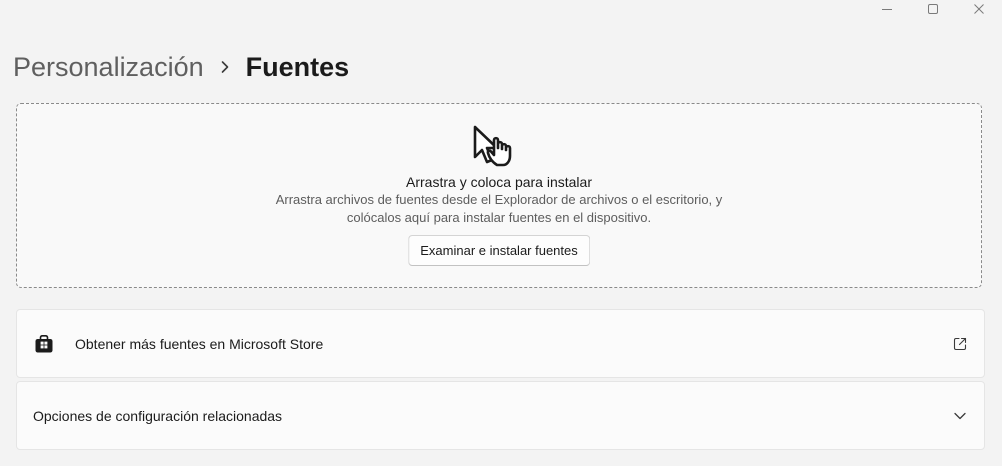 Image resolution: width=1002 pixels, height=466 pixels. I want to click on minimize-icon, so click(887, 9).